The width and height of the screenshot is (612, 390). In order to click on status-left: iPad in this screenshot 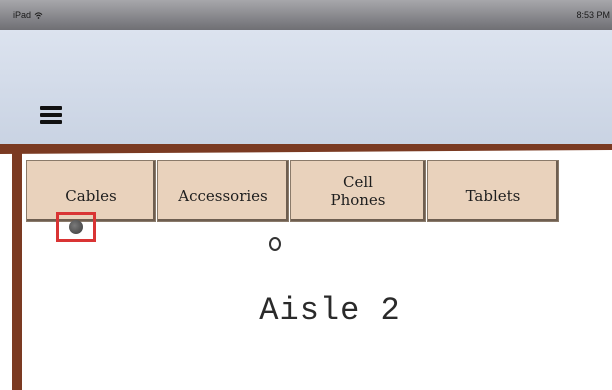, I will do `click(28, 15)`.